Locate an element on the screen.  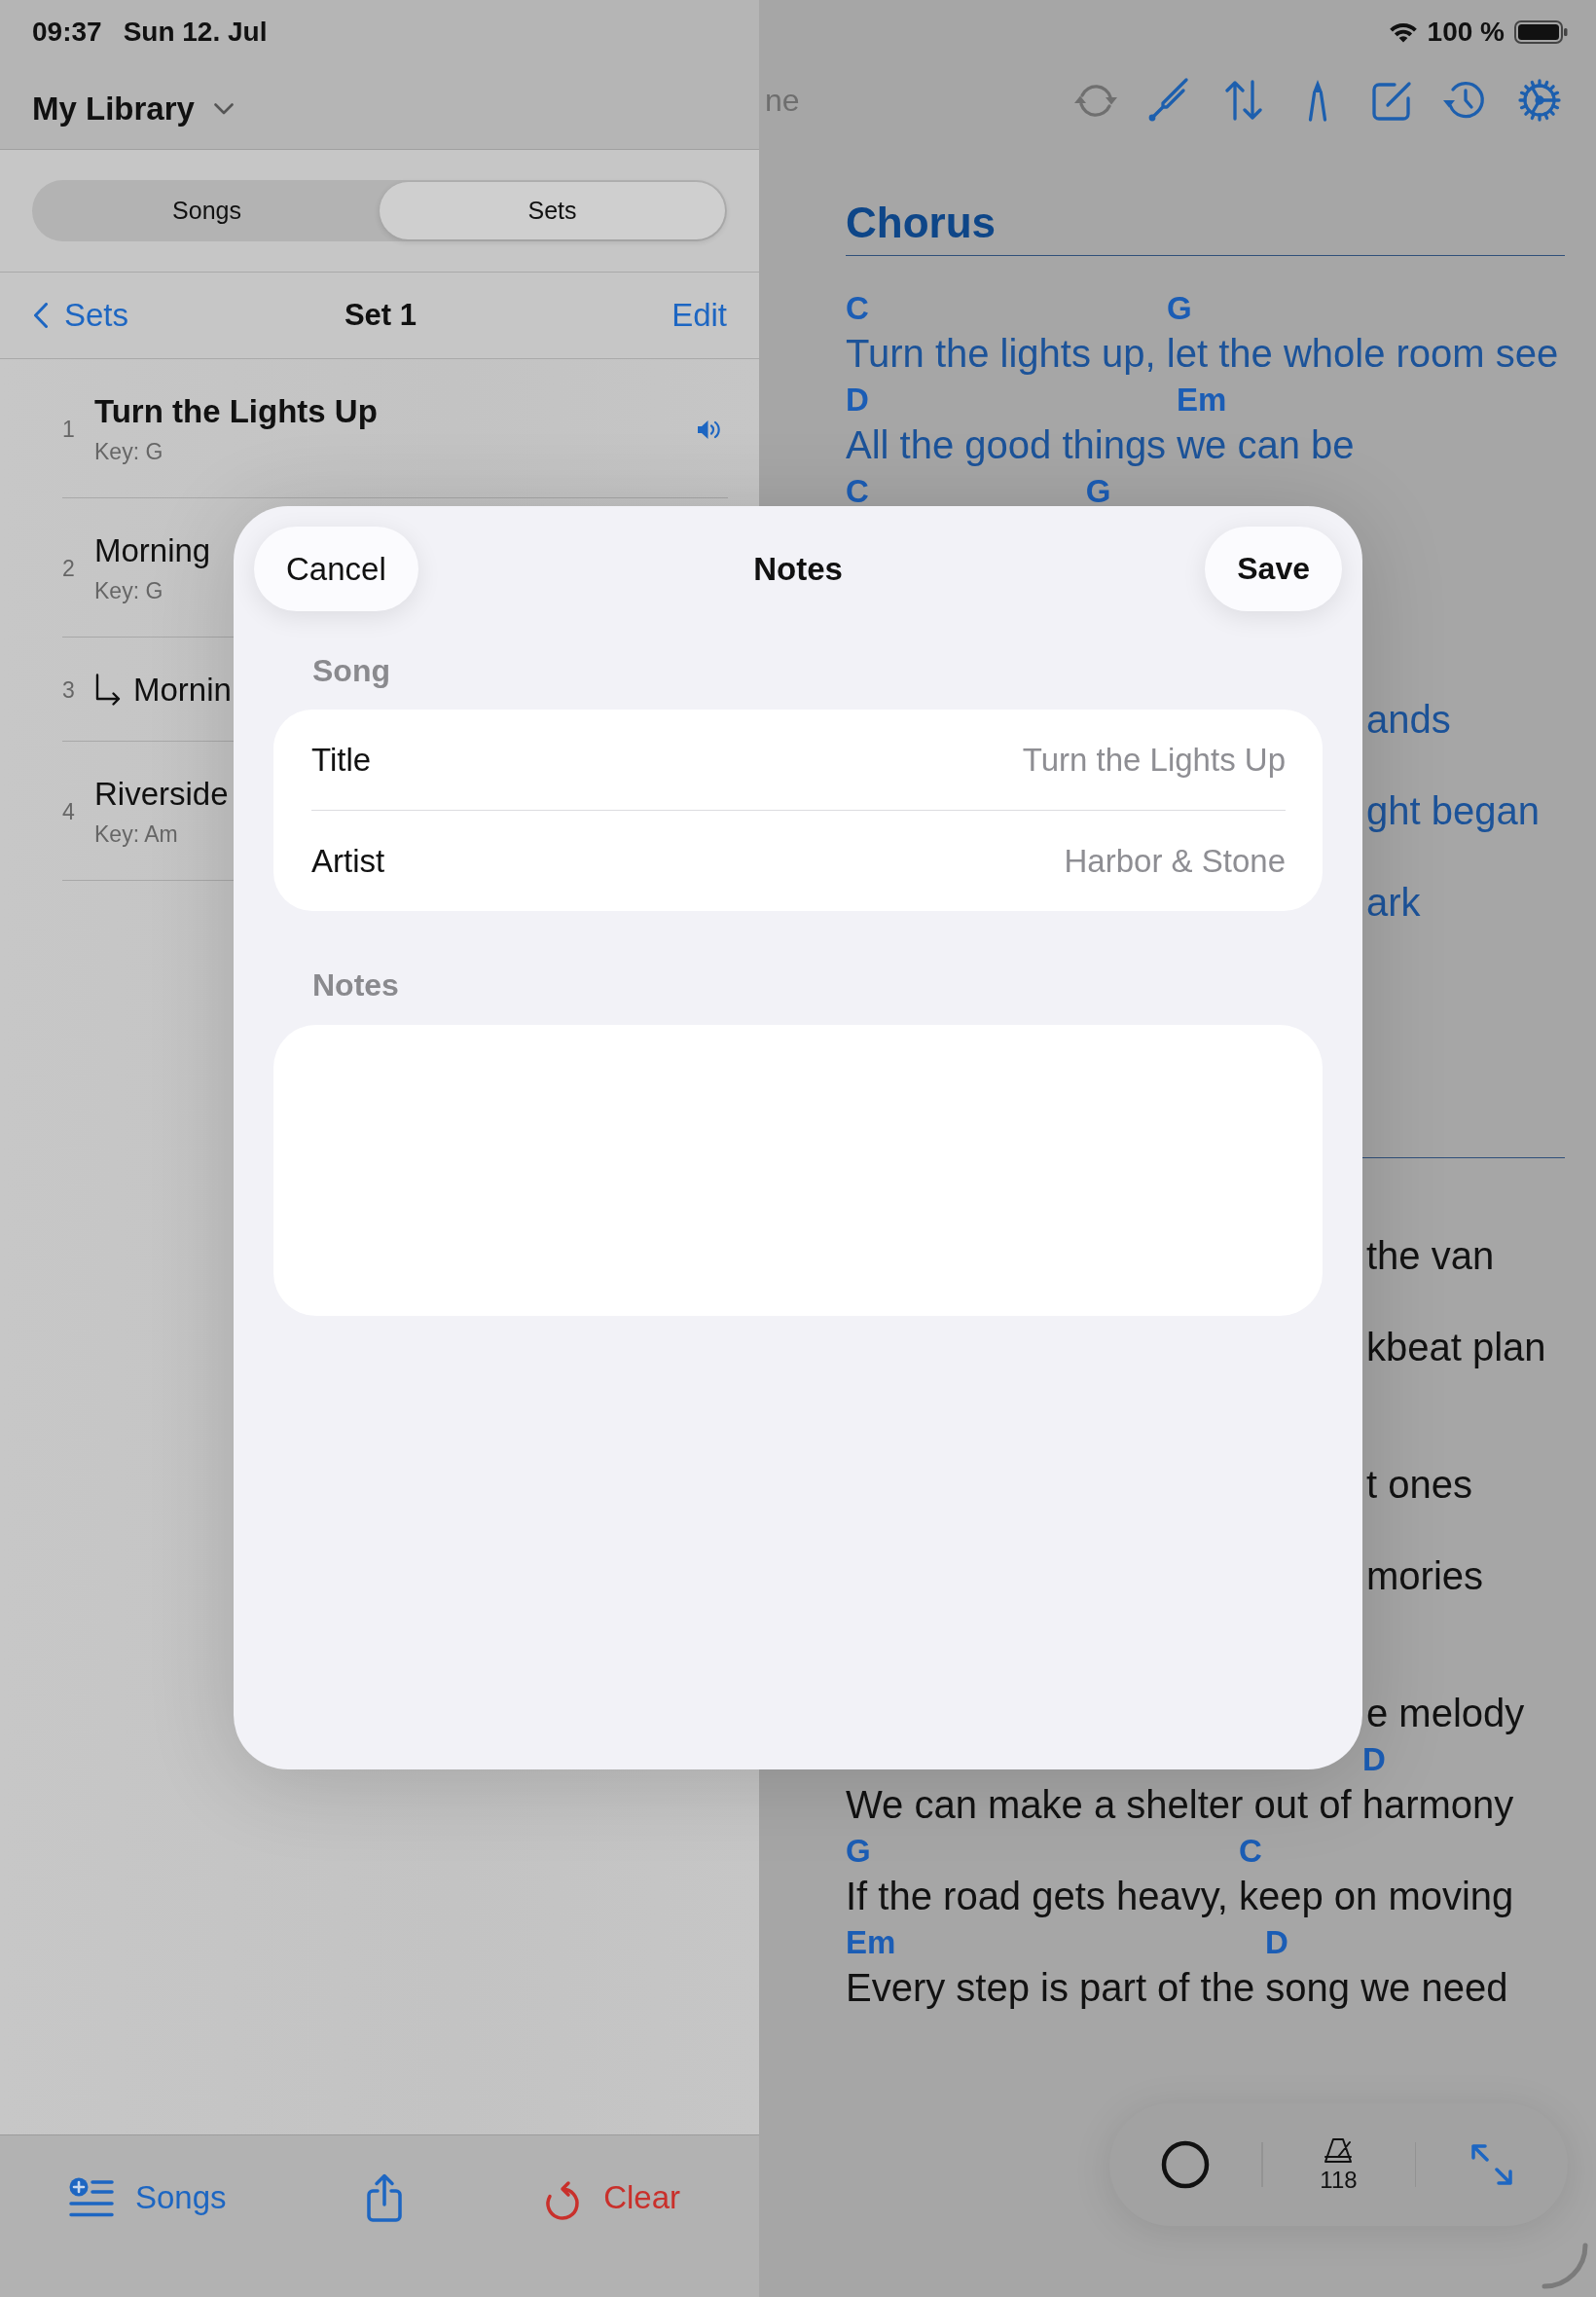
resize-handle-icon is located at coordinates (1565, 2265).